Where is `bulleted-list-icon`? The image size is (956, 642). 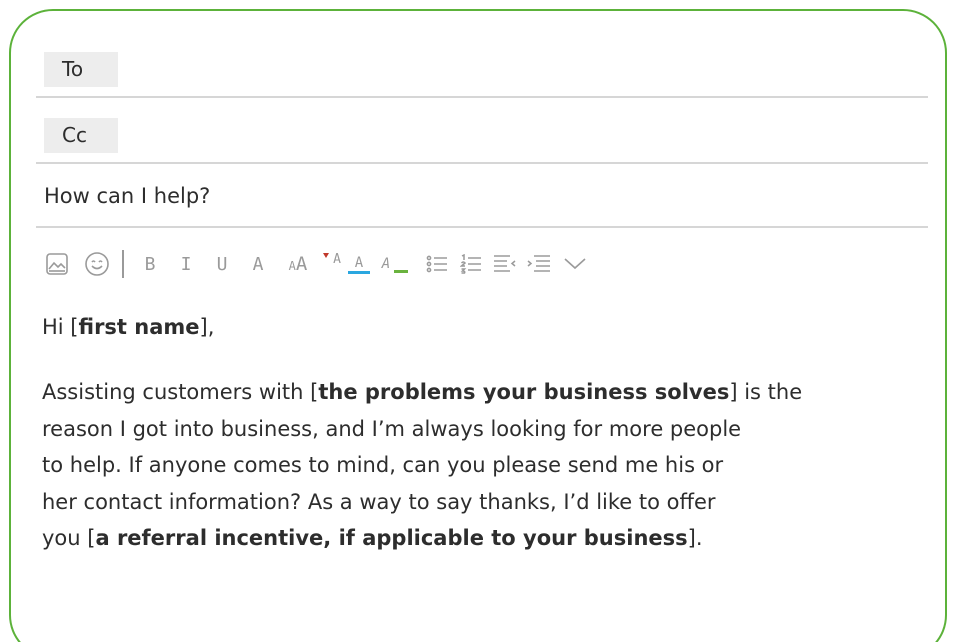
bulleted-list-icon is located at coordinates (436, 264).